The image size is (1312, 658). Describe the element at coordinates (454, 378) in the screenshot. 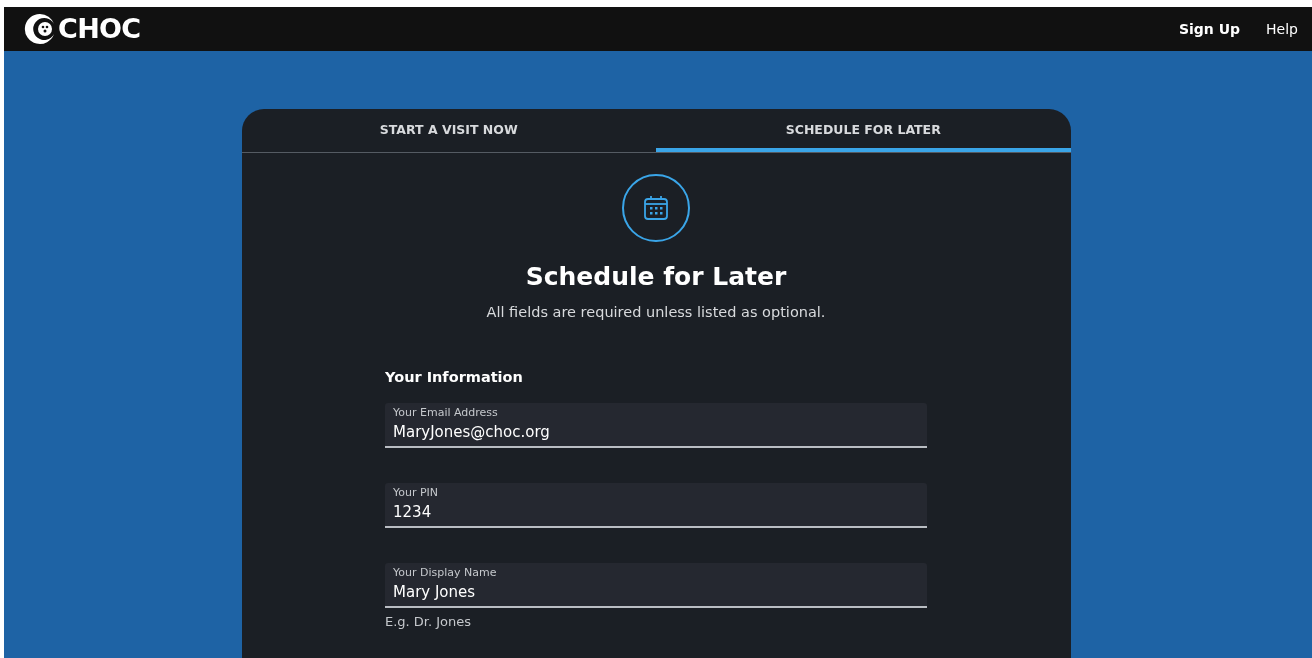

I see `section-heading: Your Information` at that location.